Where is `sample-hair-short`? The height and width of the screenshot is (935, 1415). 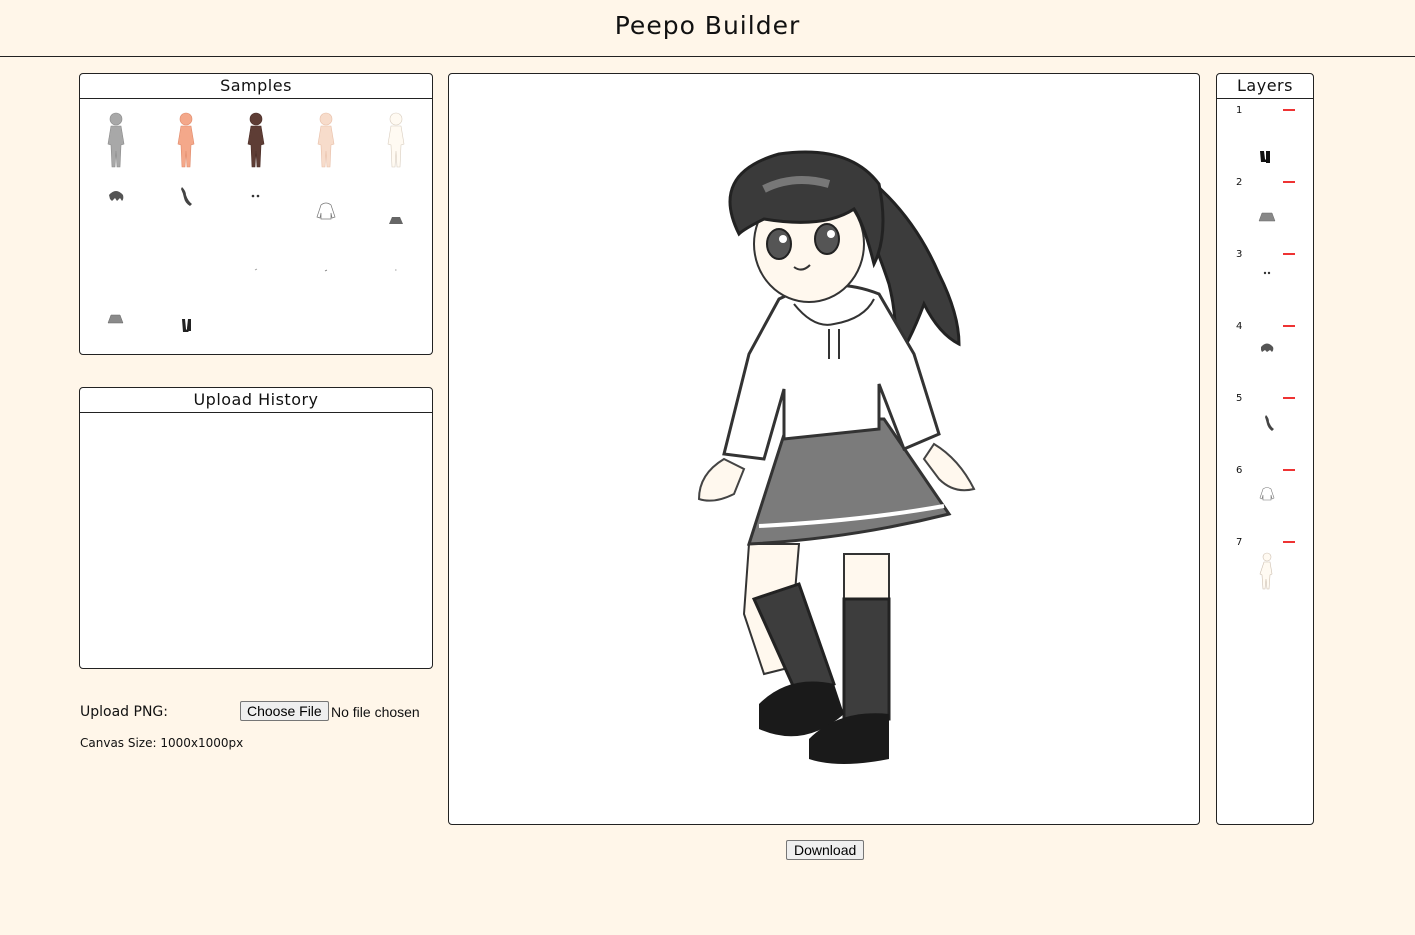
sample-hair-short is located at coordinates (116, 210).